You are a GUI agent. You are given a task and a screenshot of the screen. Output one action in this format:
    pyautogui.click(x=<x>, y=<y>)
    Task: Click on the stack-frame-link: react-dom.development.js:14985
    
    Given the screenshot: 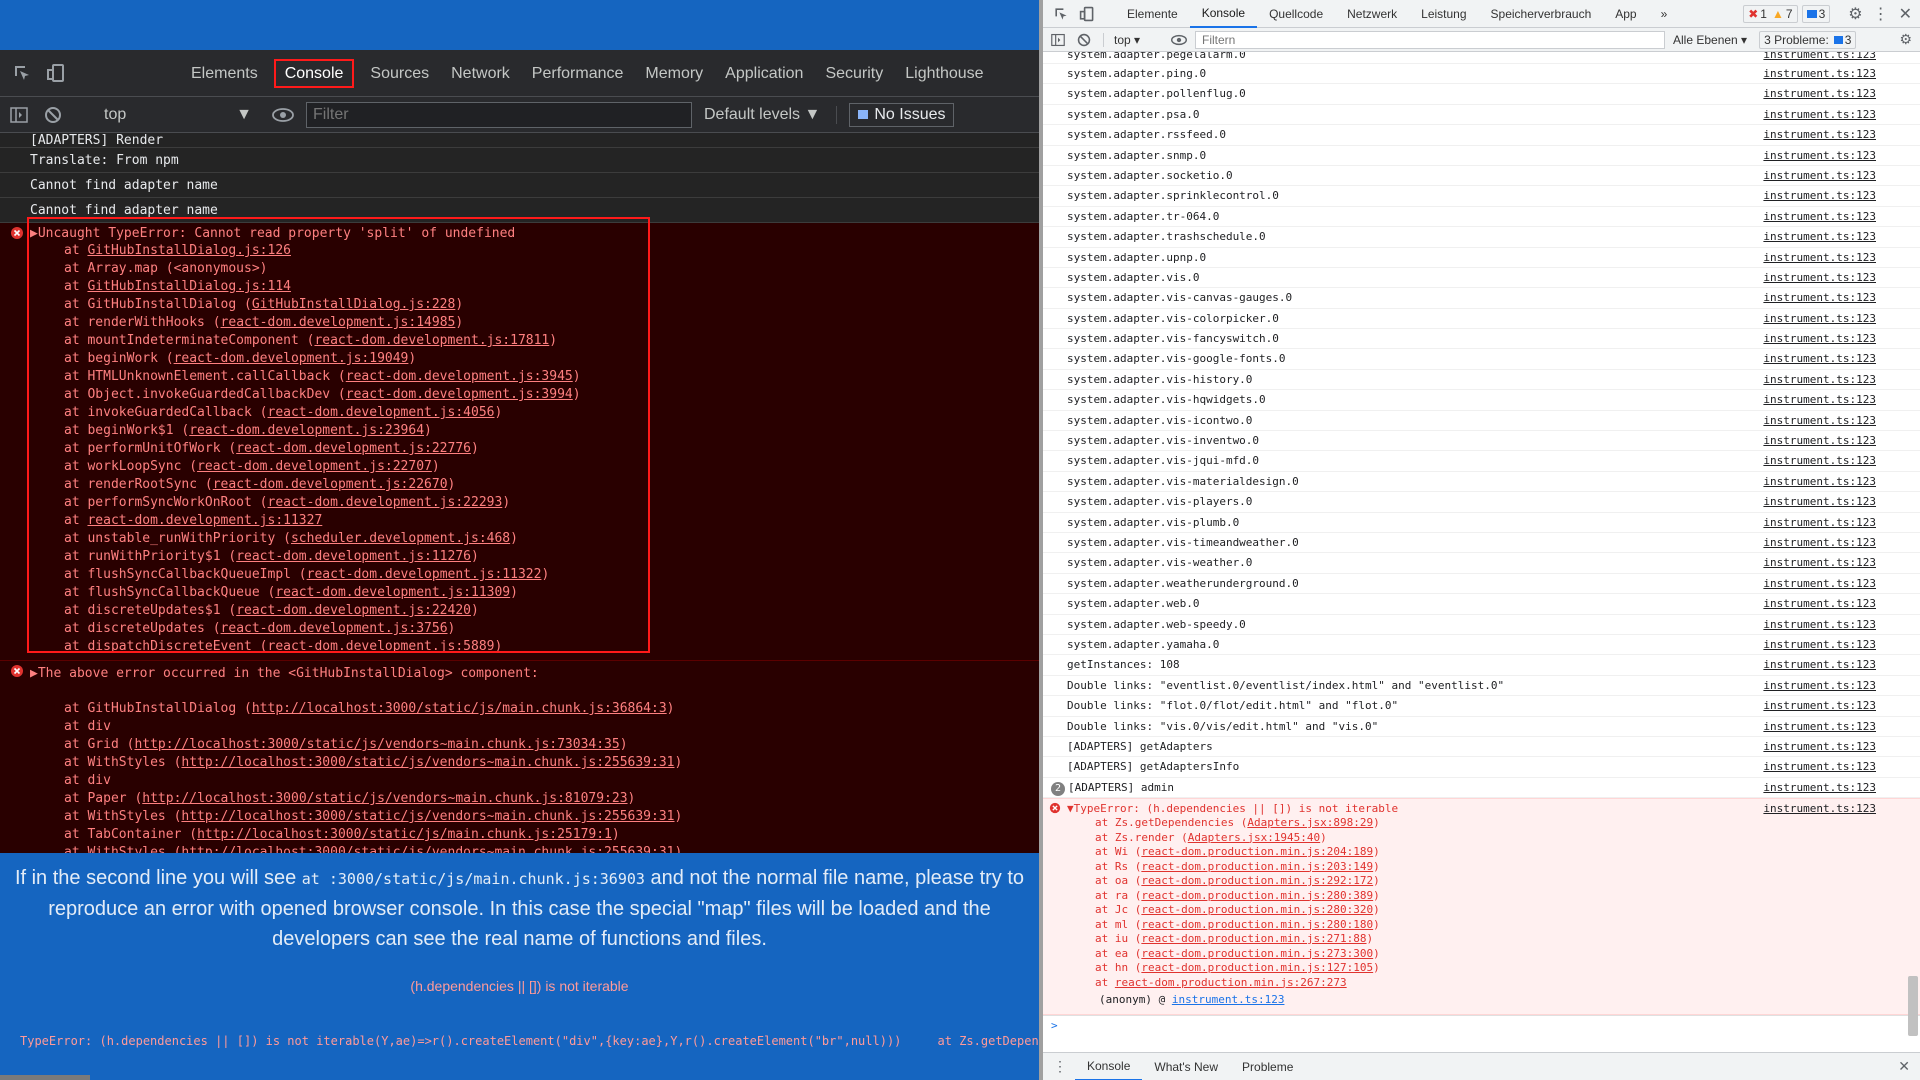 What is the action you would take?
    pyautogui.click(x=338, y=322)
    